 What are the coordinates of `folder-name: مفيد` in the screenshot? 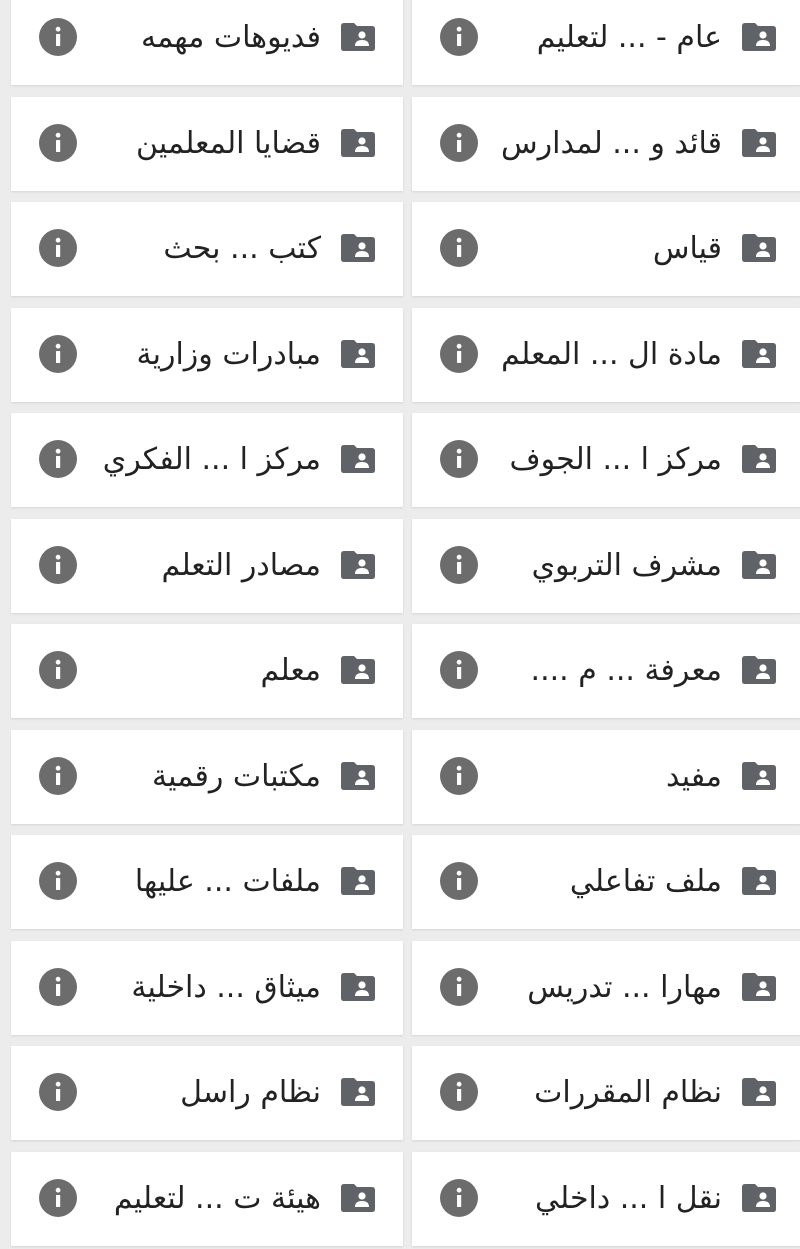 It's located at (694, 777).